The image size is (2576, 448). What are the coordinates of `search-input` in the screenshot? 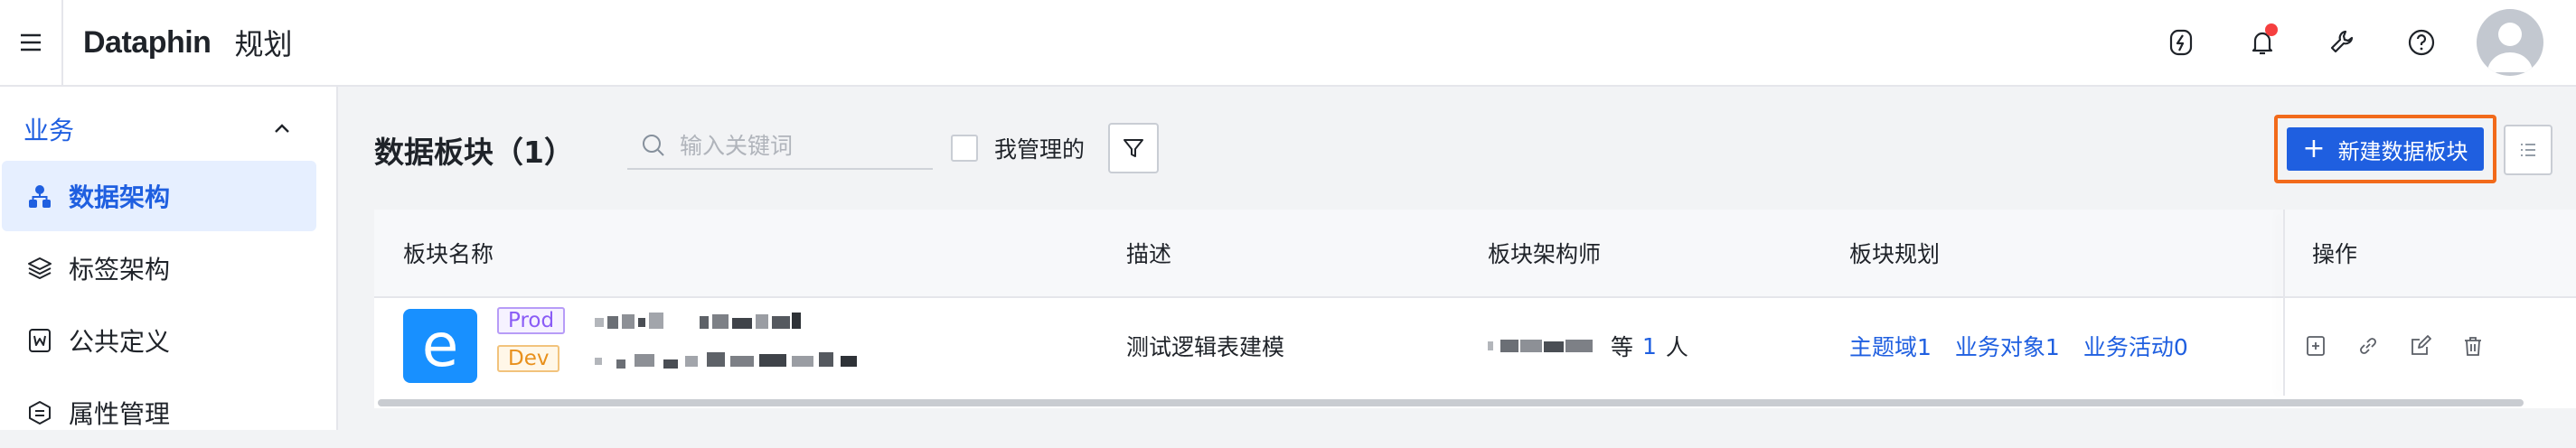 It's located at (802, 145).